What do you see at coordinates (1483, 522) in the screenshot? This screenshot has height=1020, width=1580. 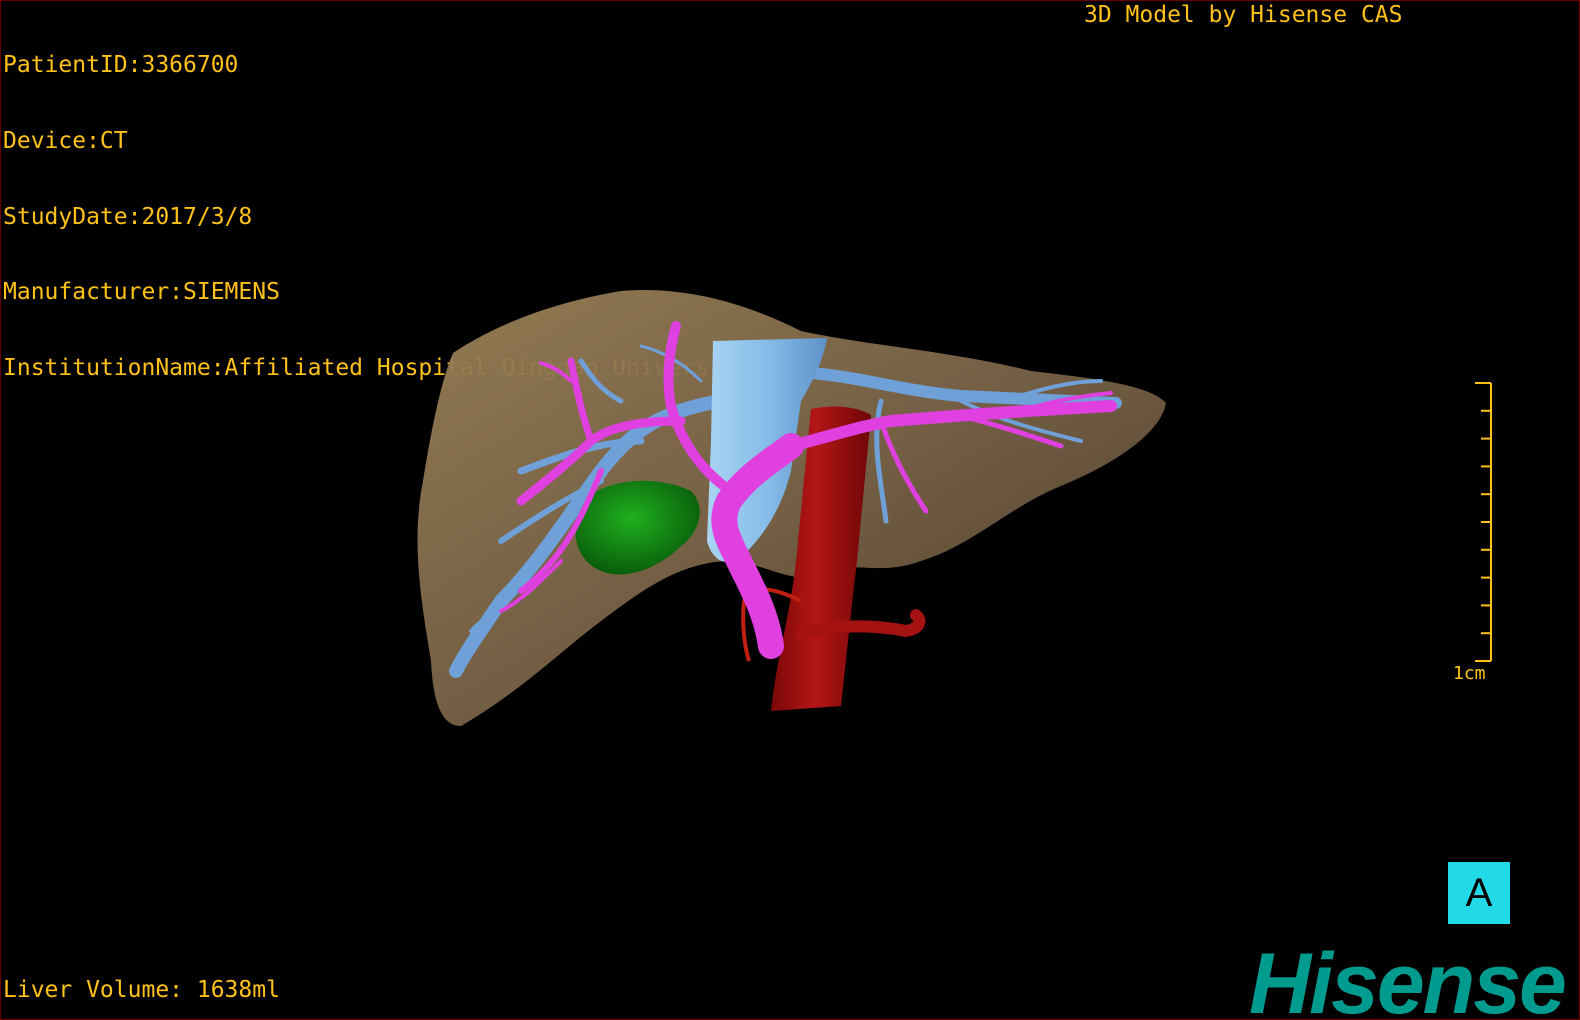 I see `scale-bar` at bounding box center [1483, 522].